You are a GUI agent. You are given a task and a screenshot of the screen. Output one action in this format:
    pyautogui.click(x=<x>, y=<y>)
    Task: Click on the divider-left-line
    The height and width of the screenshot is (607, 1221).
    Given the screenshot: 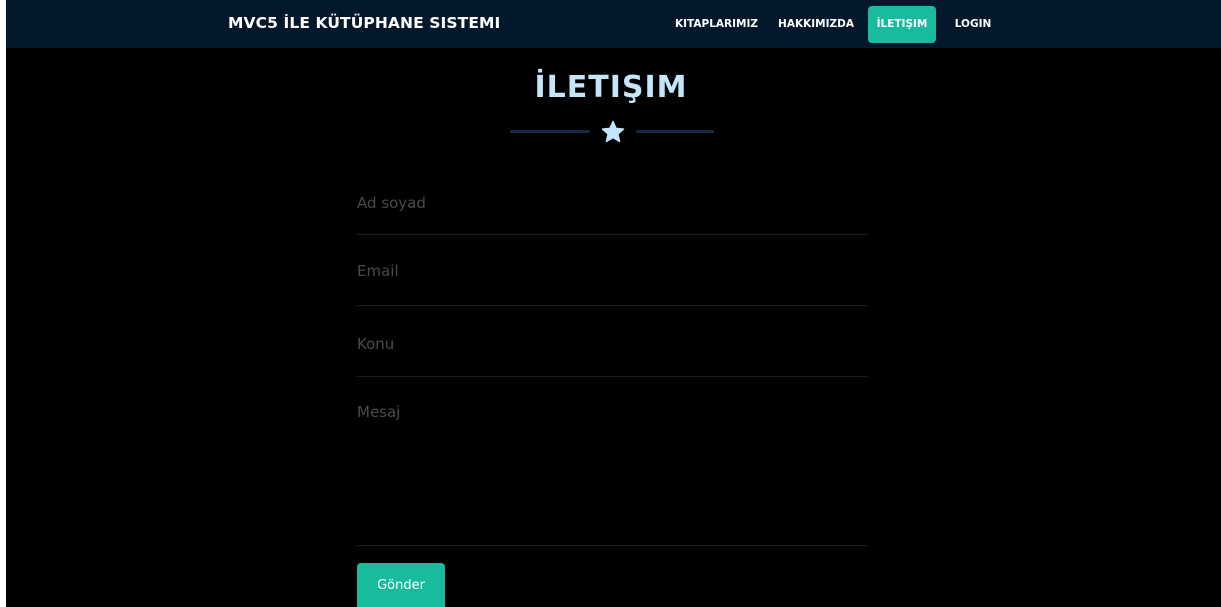 What is the action you would take?
    pyautogui.click(x=550, y=131)
    